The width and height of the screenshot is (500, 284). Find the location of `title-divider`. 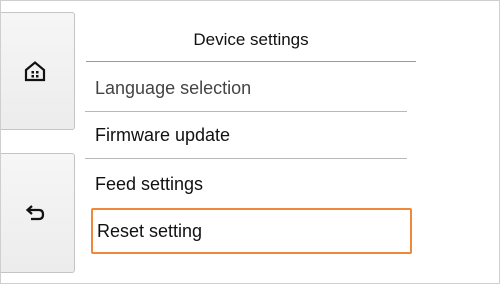

title-divider is located at coordinates (251, 61).